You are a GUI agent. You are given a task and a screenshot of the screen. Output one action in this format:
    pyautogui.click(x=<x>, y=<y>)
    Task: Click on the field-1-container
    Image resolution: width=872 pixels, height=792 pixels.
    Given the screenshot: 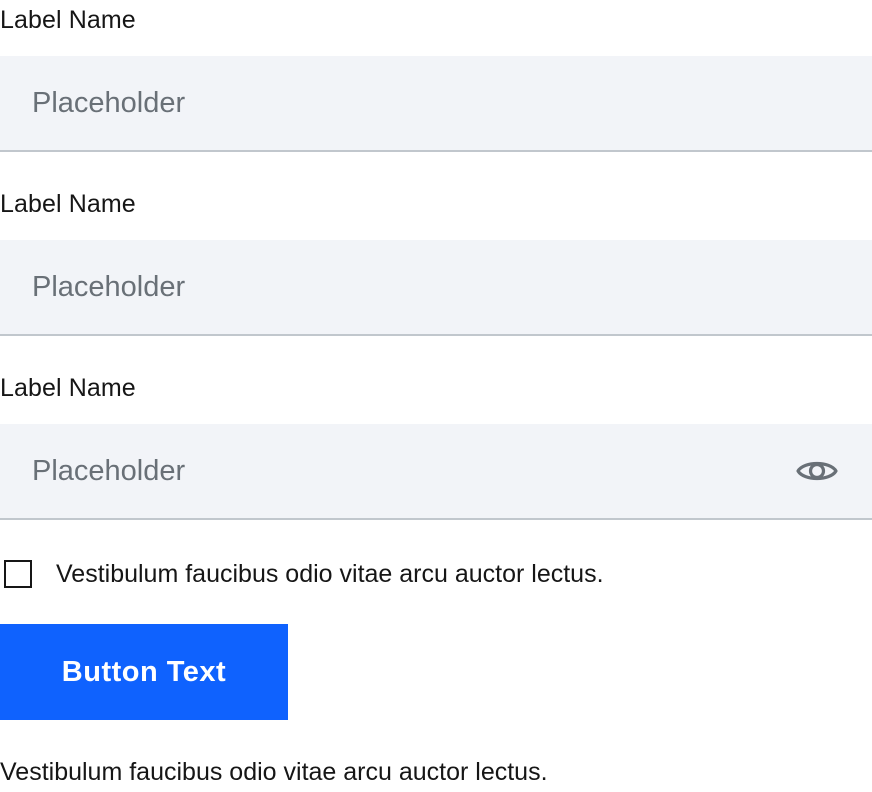 What is the action you would take?
    pyautogui.click(x=436, y=104)
    